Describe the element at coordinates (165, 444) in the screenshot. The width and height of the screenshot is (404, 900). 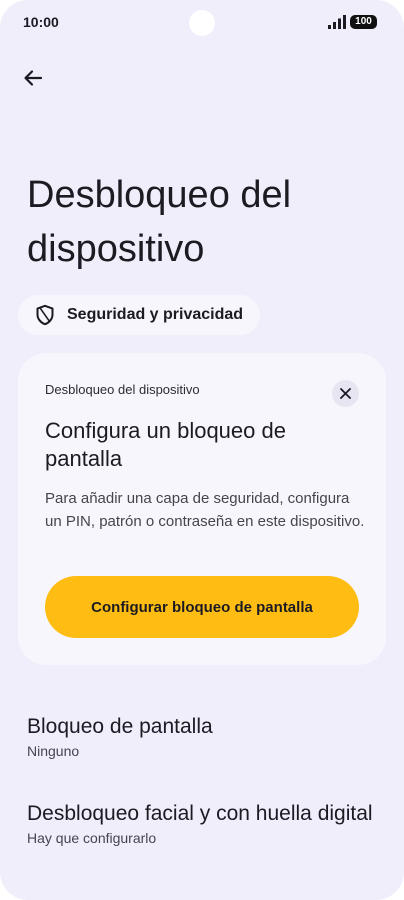
I see `card-title: Configura un bloqueo de pantalla` at that location.